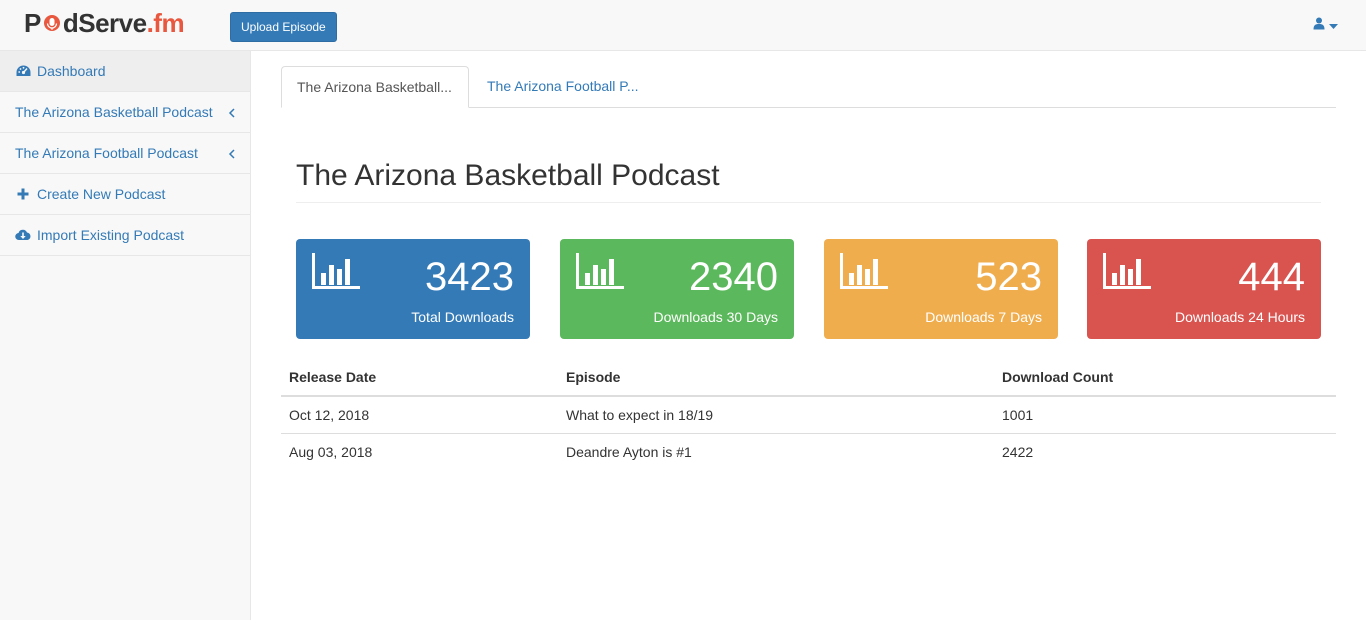 This screenshot has width=1366, height=620. Describe the element at coordinates (941, 289) in the screenshot. I see `stat-panel-downloads-7-days: 523 Downloads 7 Days` at that location.